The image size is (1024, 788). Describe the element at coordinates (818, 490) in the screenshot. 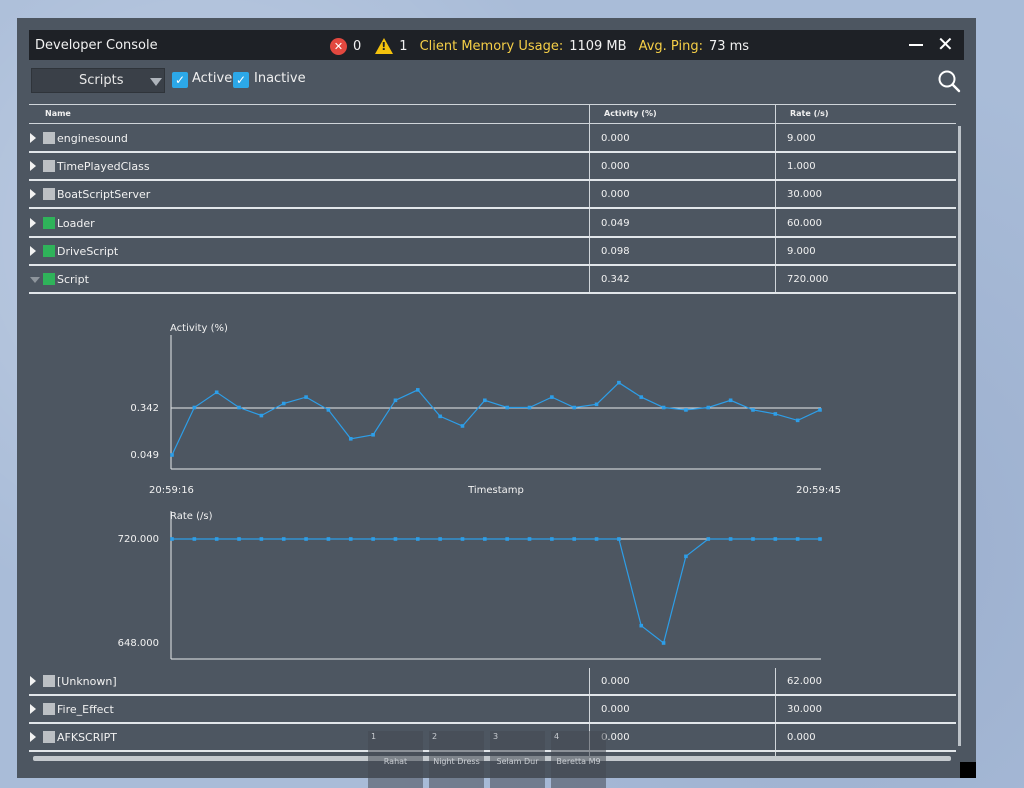

I see `x-end-label: 20:59:45` at that location.